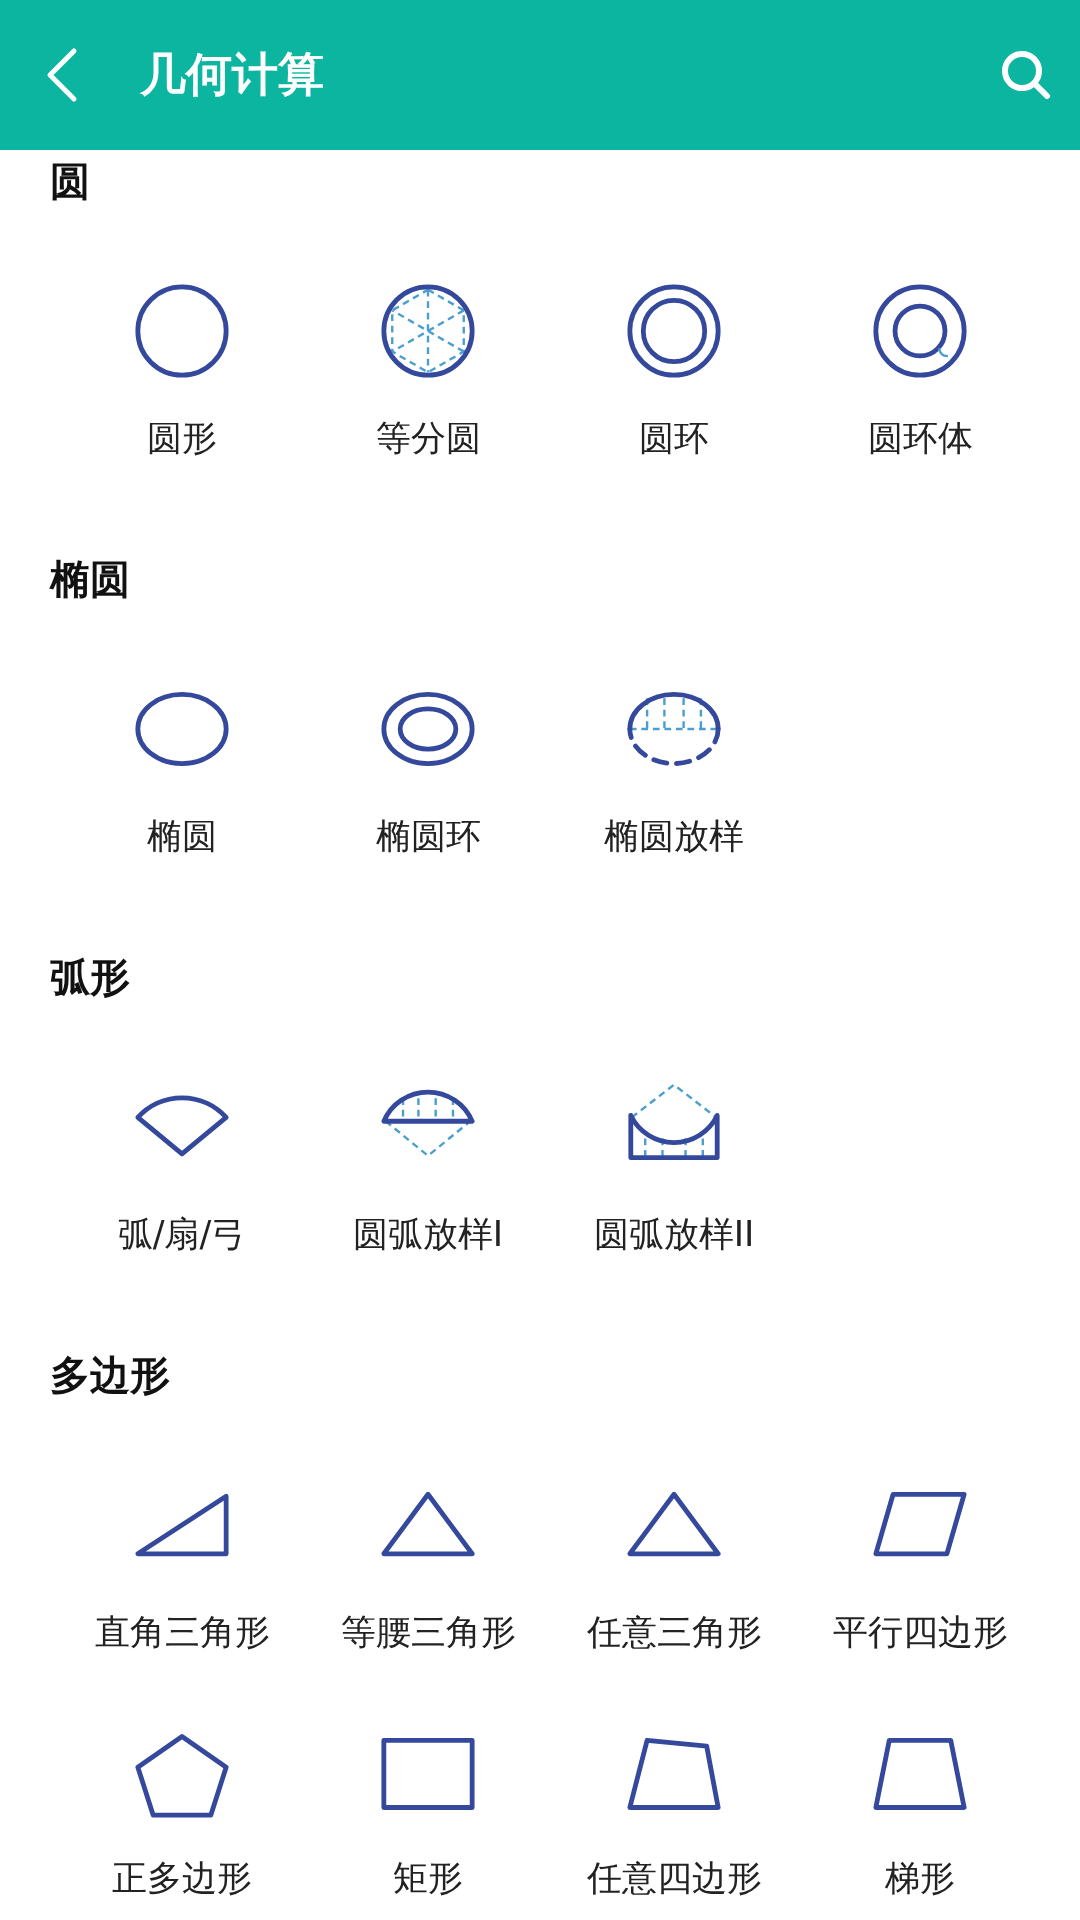  I want to click on shape-label: 矩形, so click(428, 1878).